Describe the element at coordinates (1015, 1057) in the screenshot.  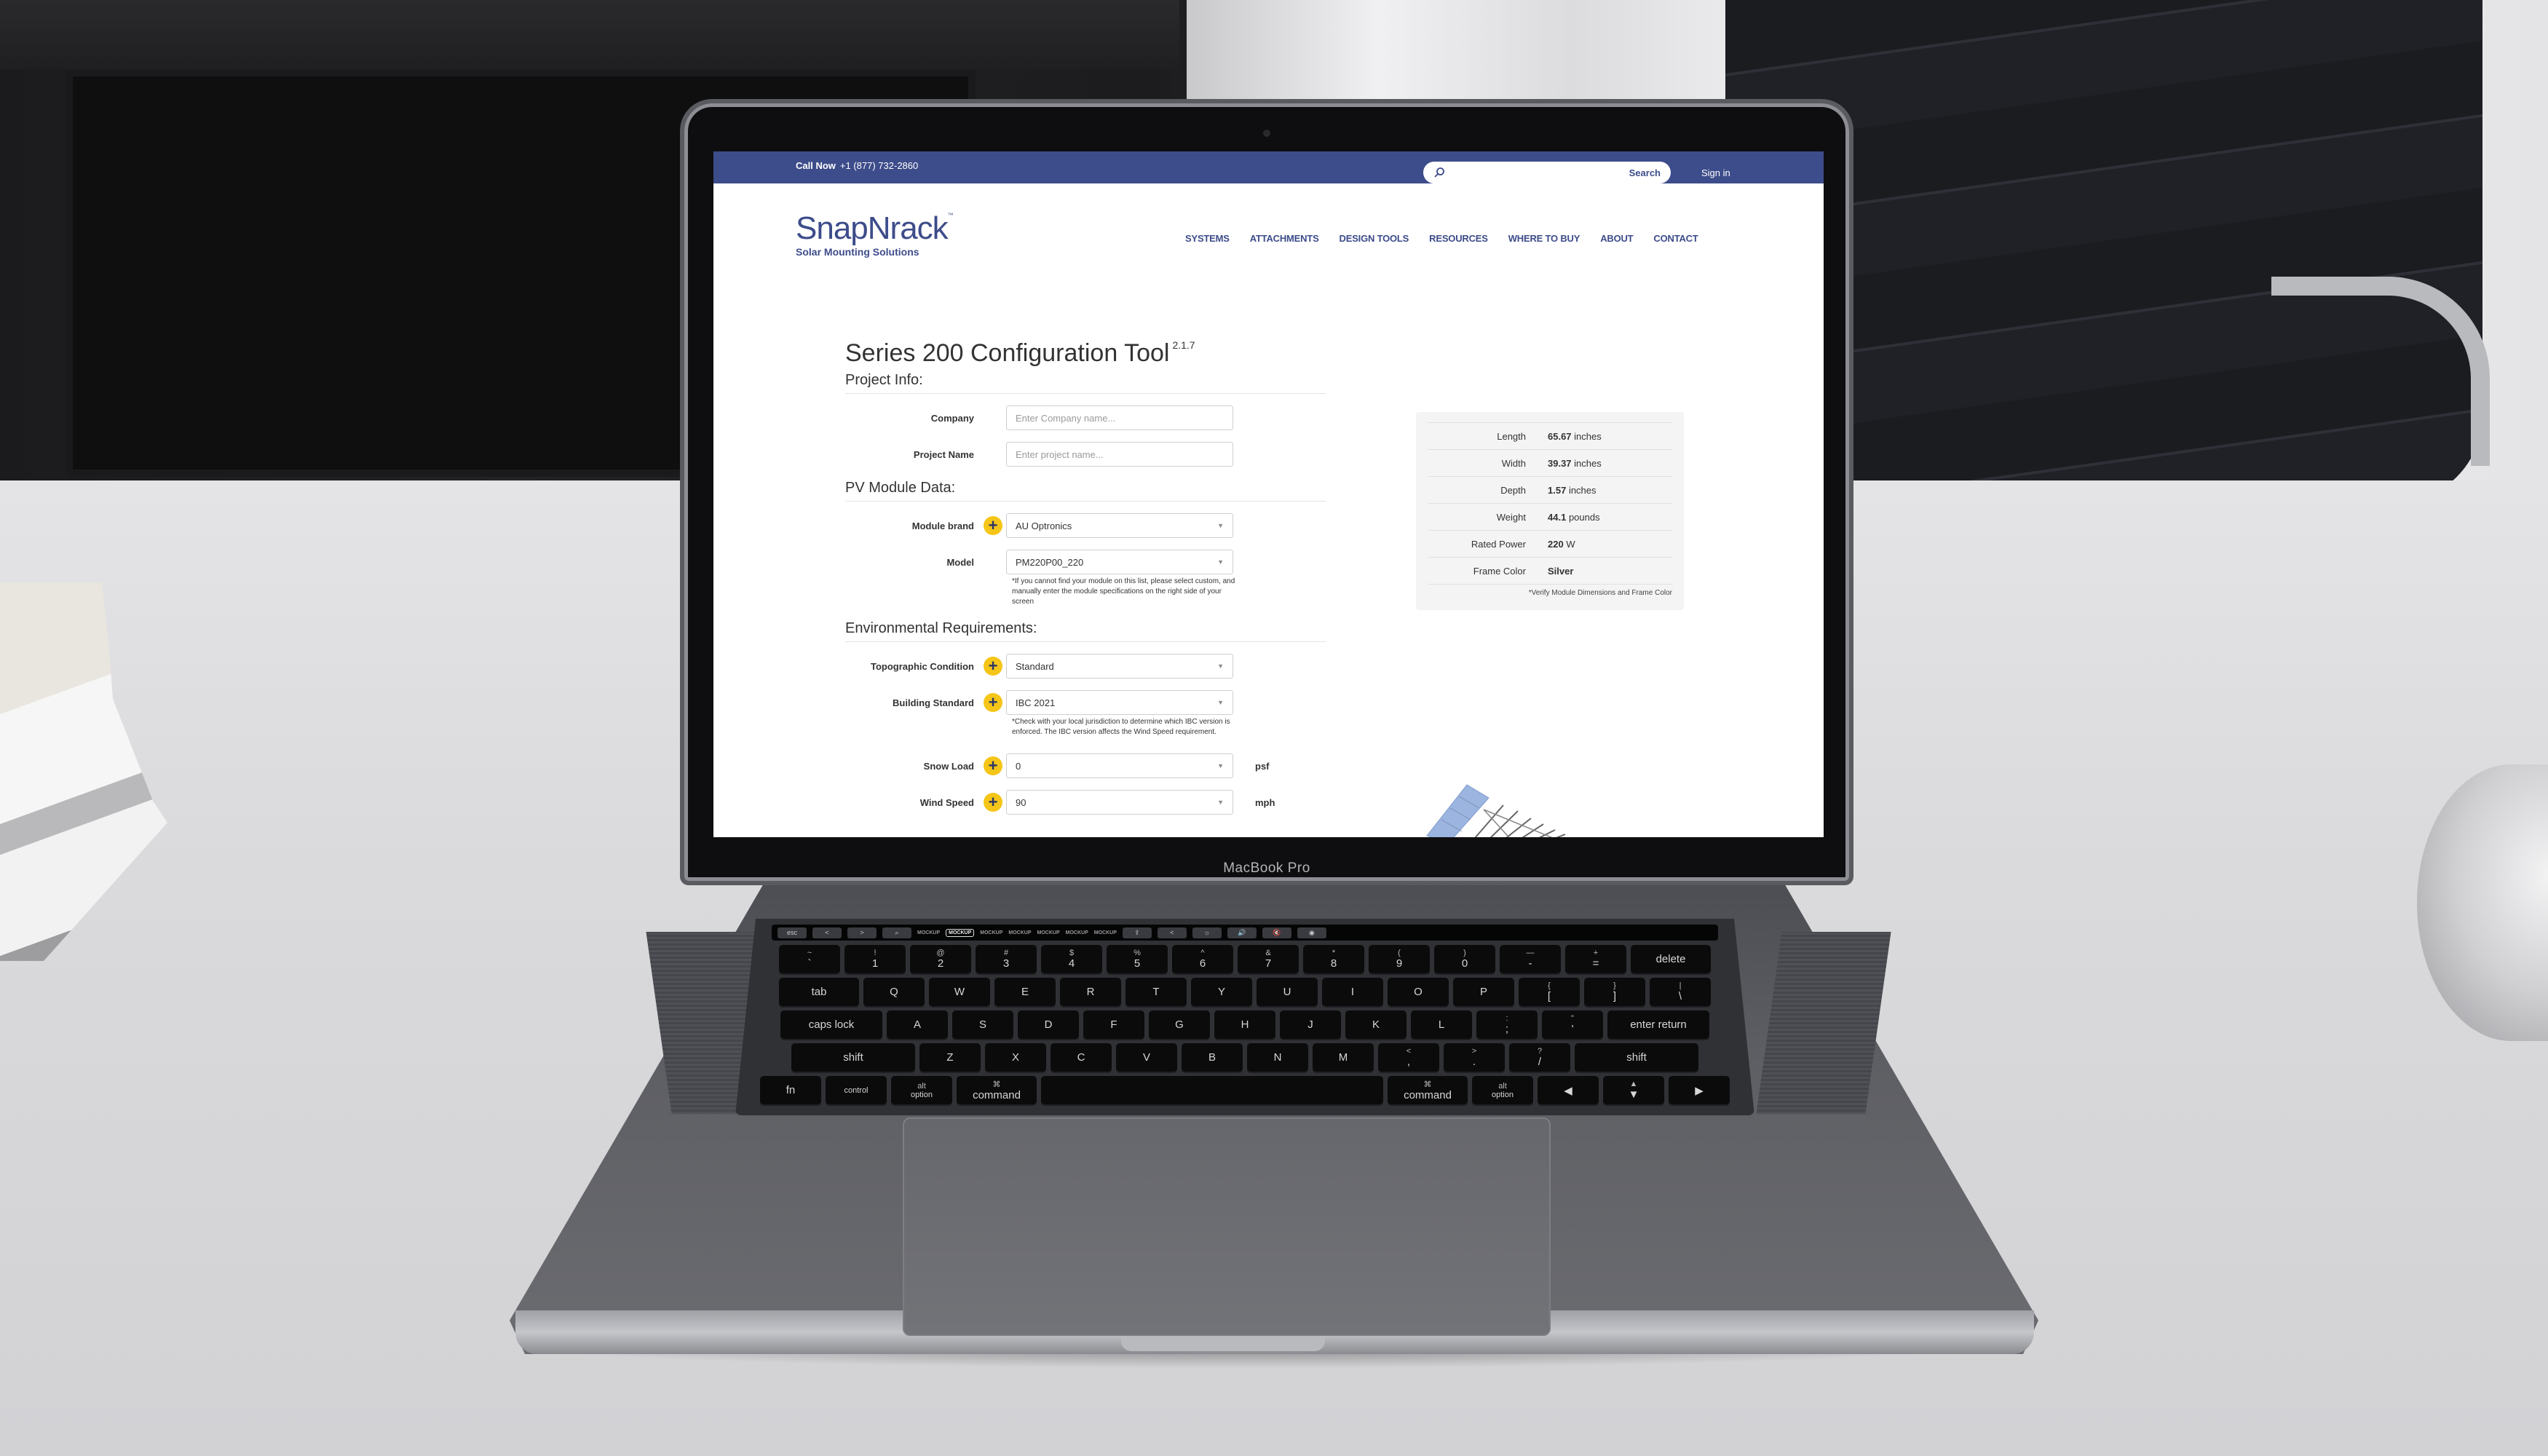
I see `key-x: X` at that location.